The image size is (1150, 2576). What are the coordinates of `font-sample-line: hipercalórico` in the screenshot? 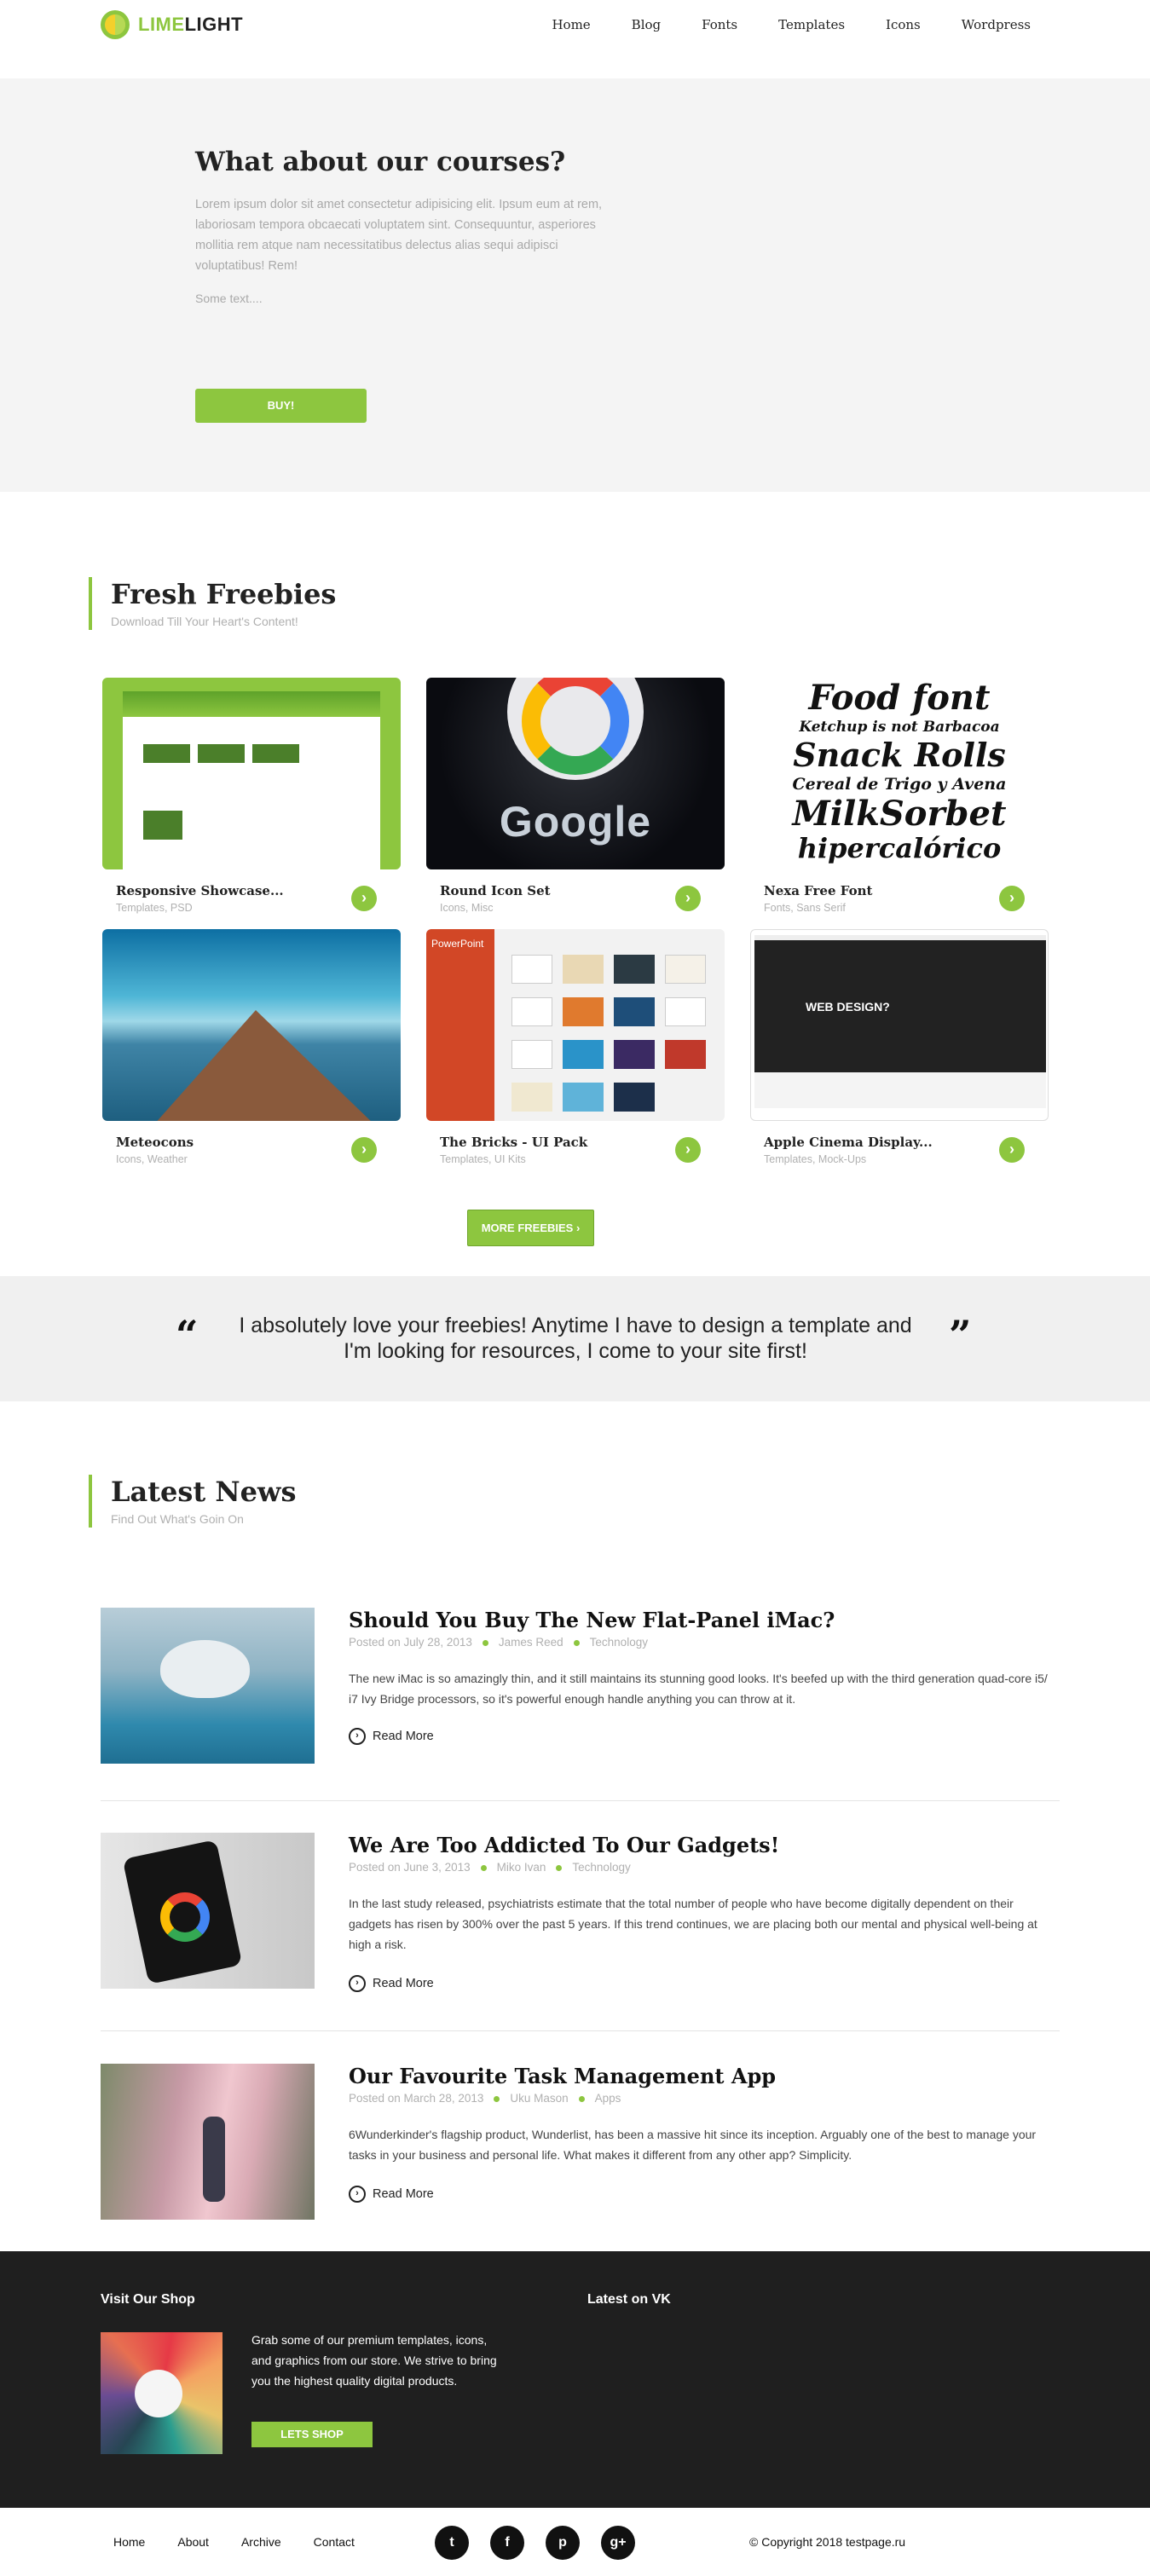 It's located at (899, 848).